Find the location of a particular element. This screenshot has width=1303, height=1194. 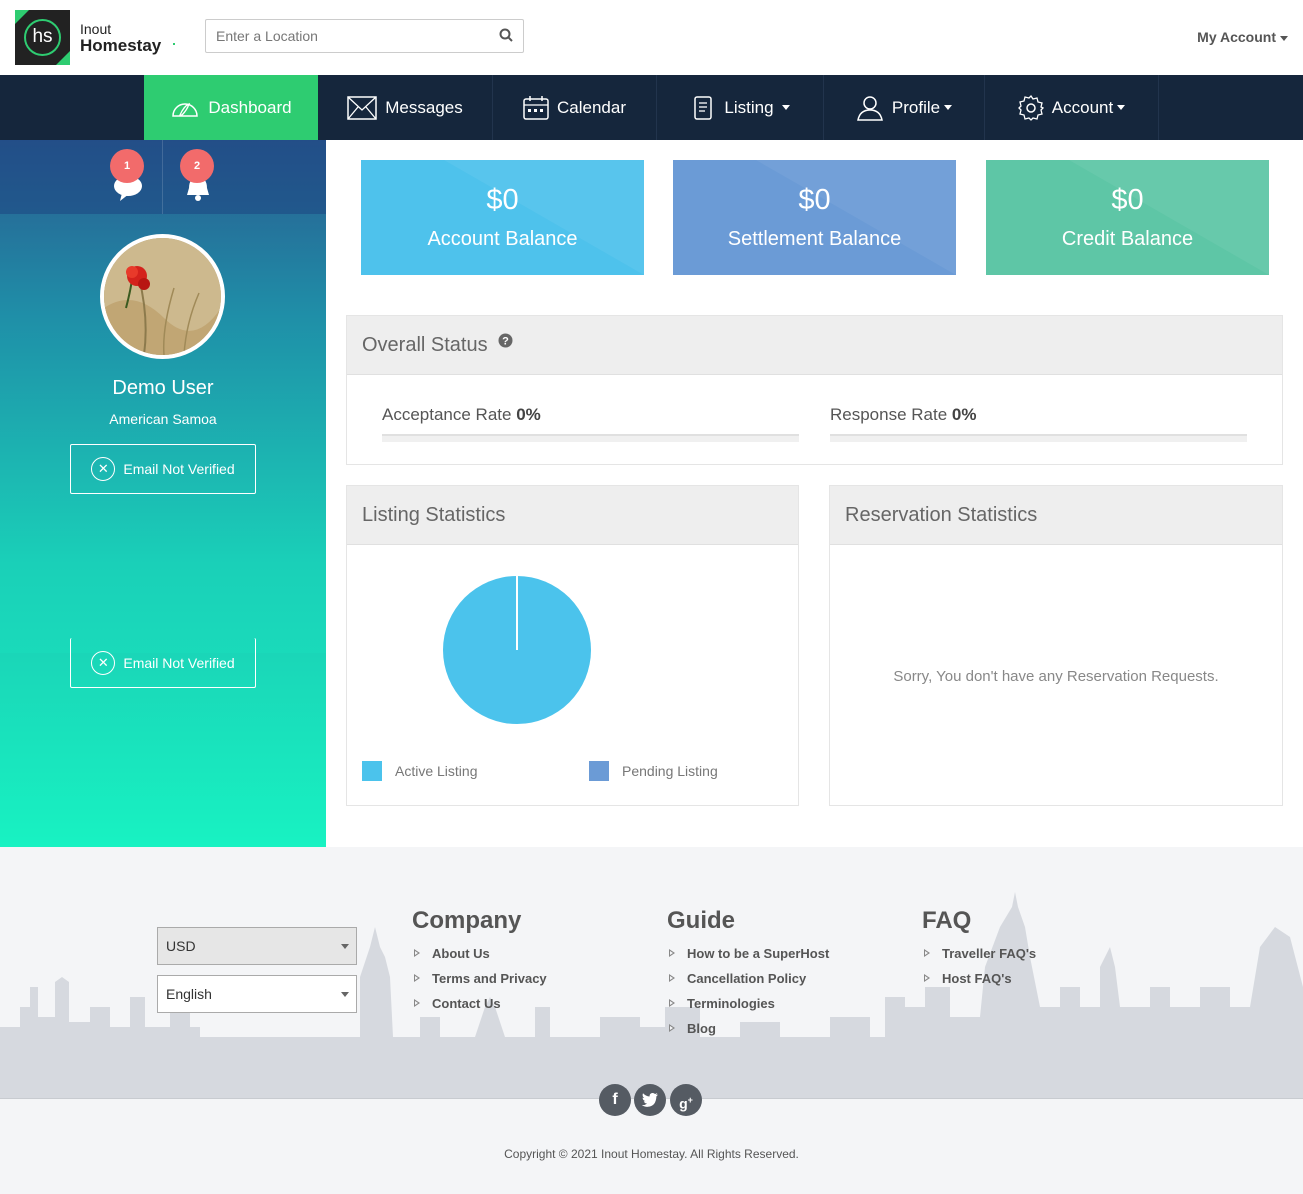

footer-link-label: Terminologies is located at coordinates (731, 1003).